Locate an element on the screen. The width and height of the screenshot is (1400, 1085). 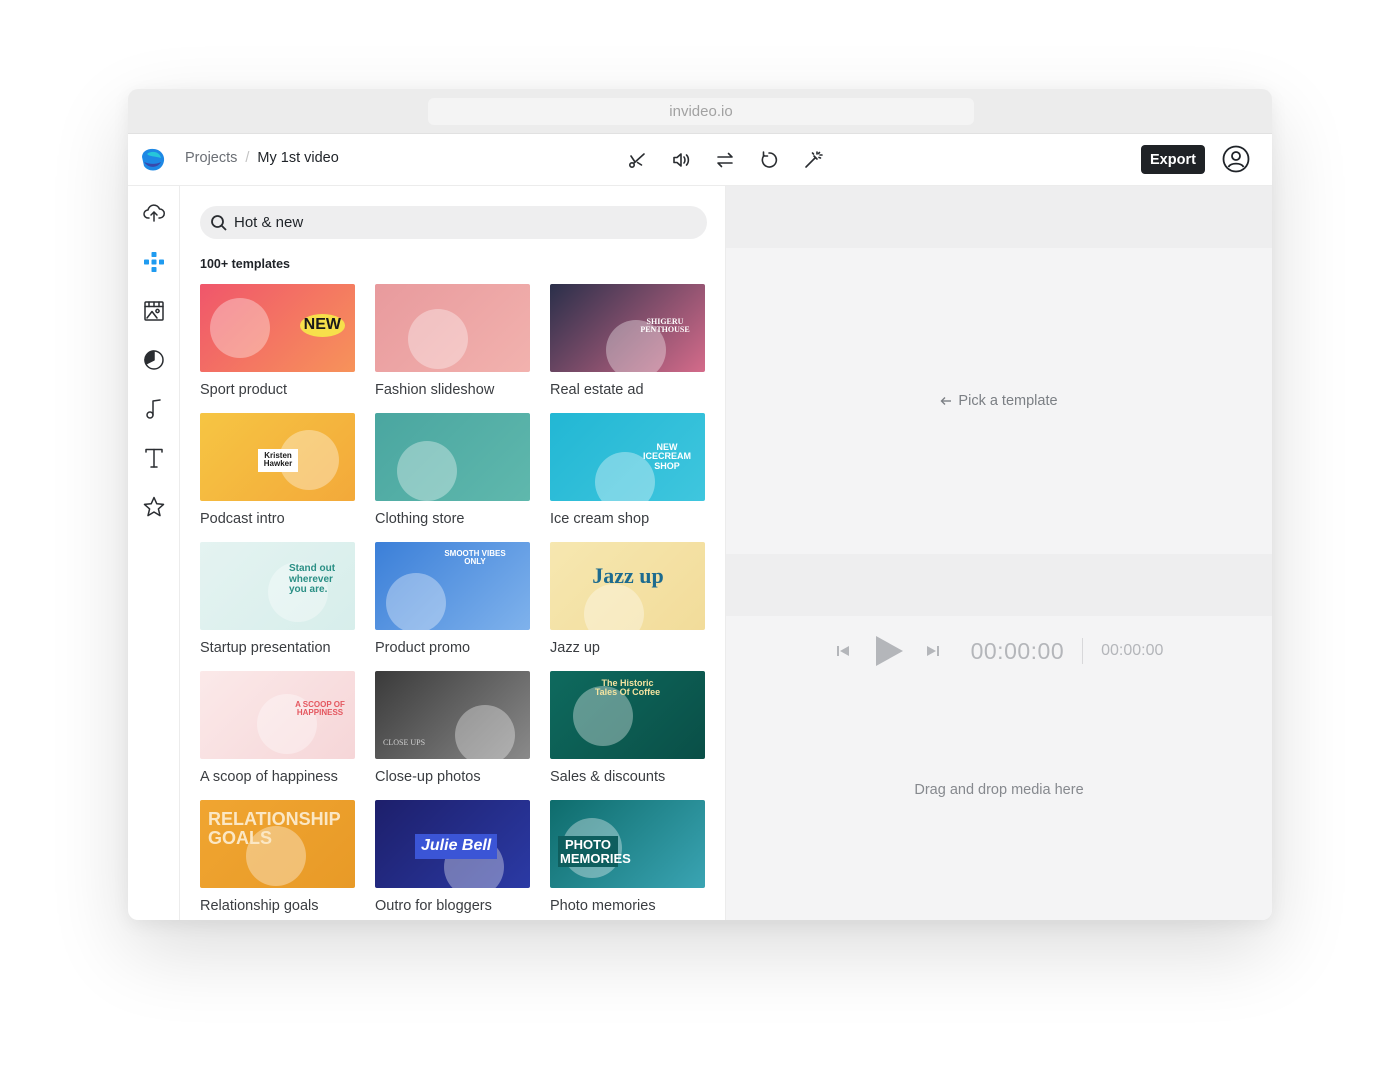
sidebar-item-media is located at coordinates (154, 311).